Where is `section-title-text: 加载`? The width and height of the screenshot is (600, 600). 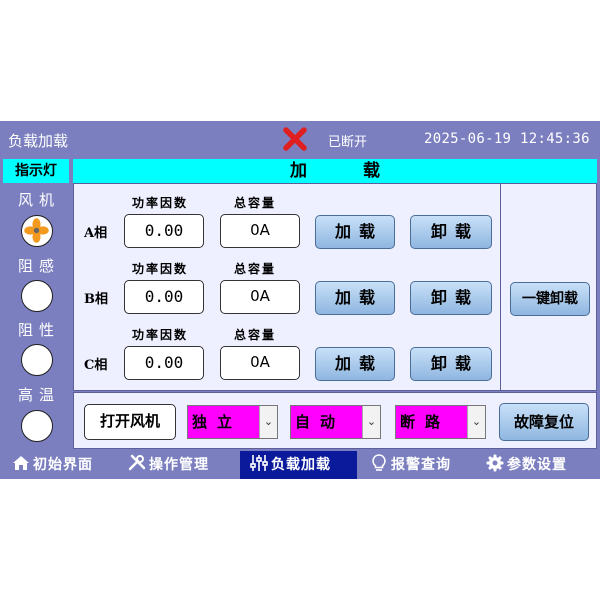 section-title-text: 加载 is located at coordinates (363, 171).